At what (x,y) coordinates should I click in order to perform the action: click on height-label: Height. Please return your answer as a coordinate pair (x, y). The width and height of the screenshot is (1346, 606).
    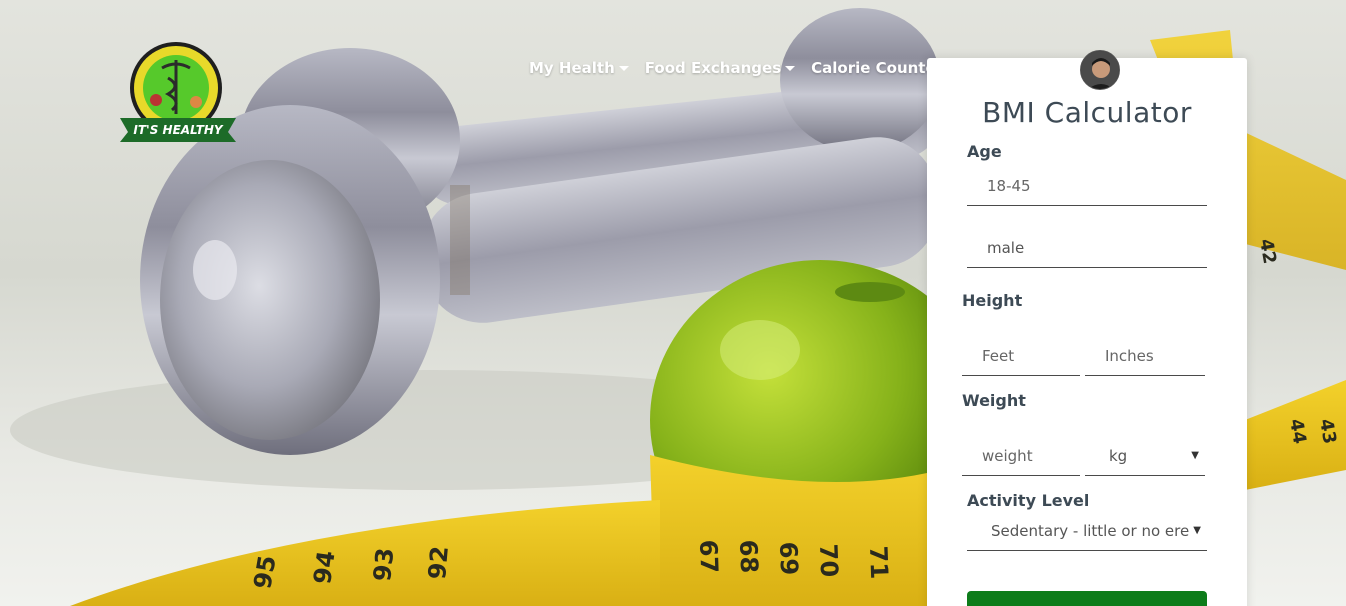
    Looking at the image, I should click on (992, 300).